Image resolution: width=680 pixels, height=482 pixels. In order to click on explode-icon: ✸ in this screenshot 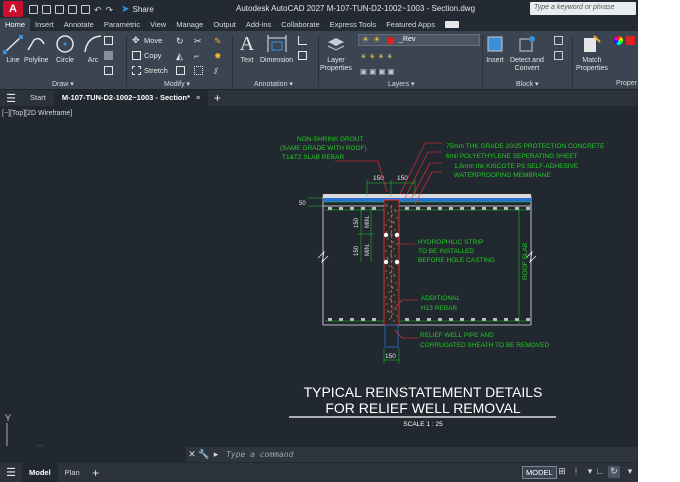, I will do `click(218, 56)`.